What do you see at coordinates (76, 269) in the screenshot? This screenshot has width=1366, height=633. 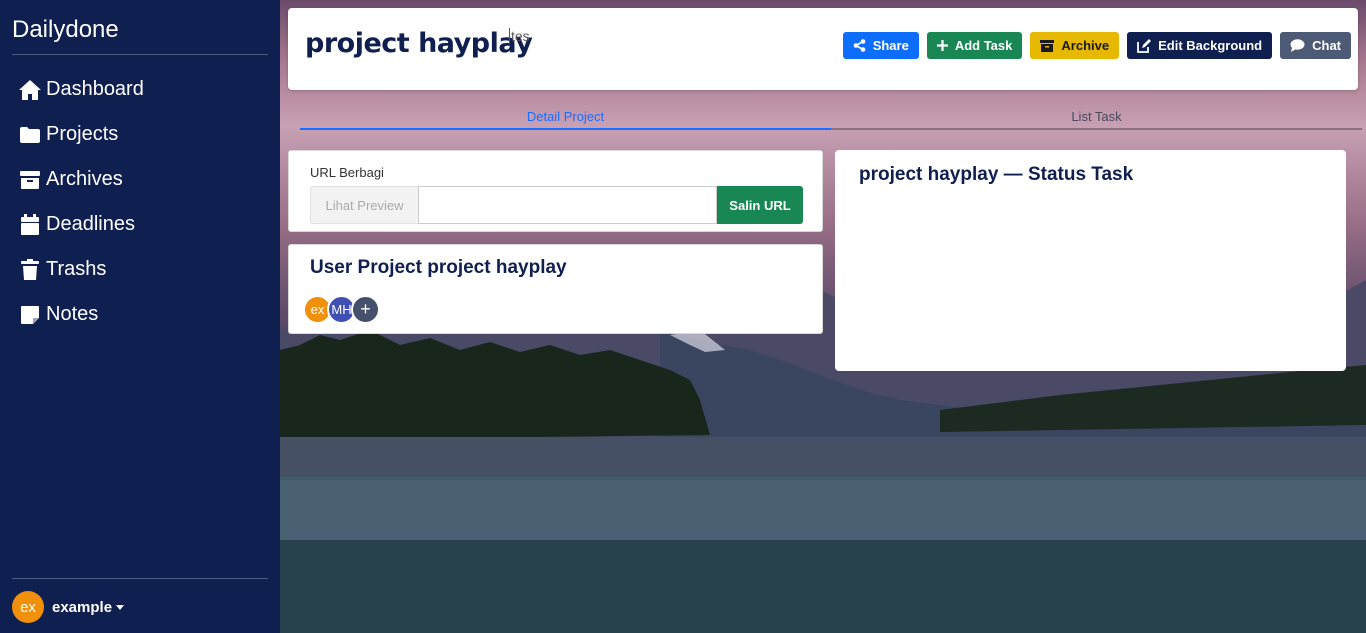 I see `sidebar-item-label: Trashs` at bounding box center [76, 269].